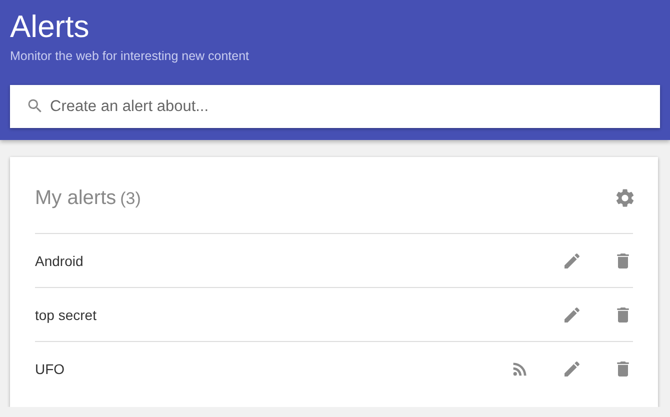 The height and width of the screenshot is (417, 670). Describe the element at coordinates (75, 198) in the screenshot. I see `card-title: My alerts` at that location.